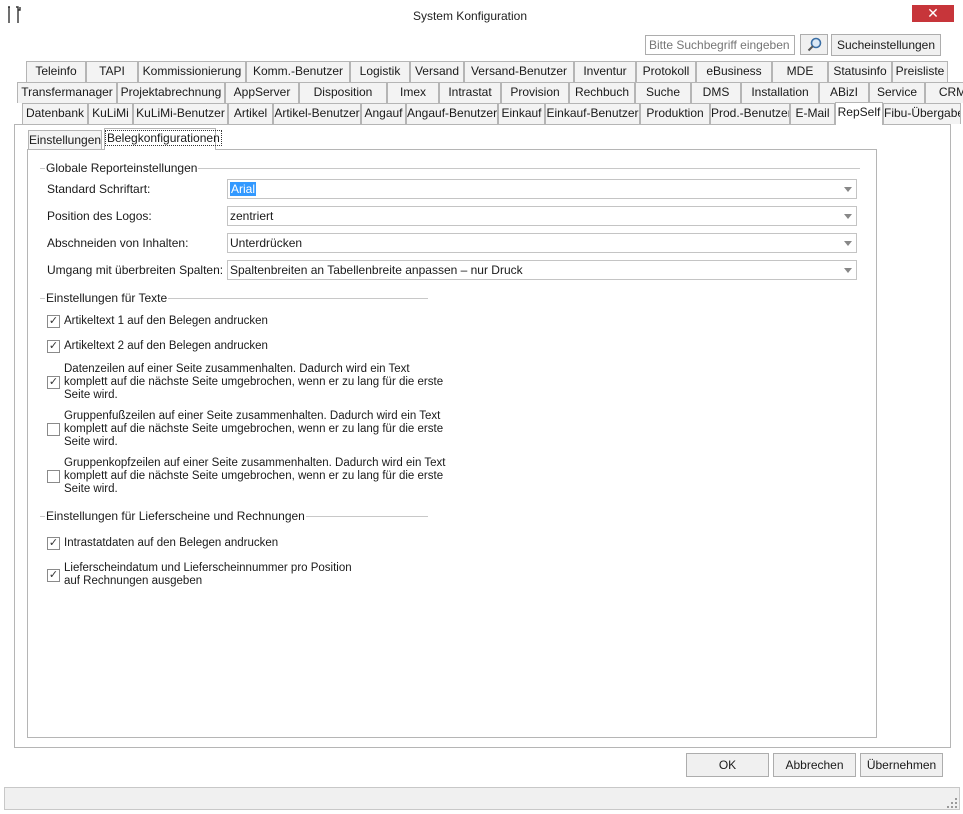  Describe the element at coordinates (266, 243) in the screenshot. I see `clip-content-value: Unterdrücken` at that location.